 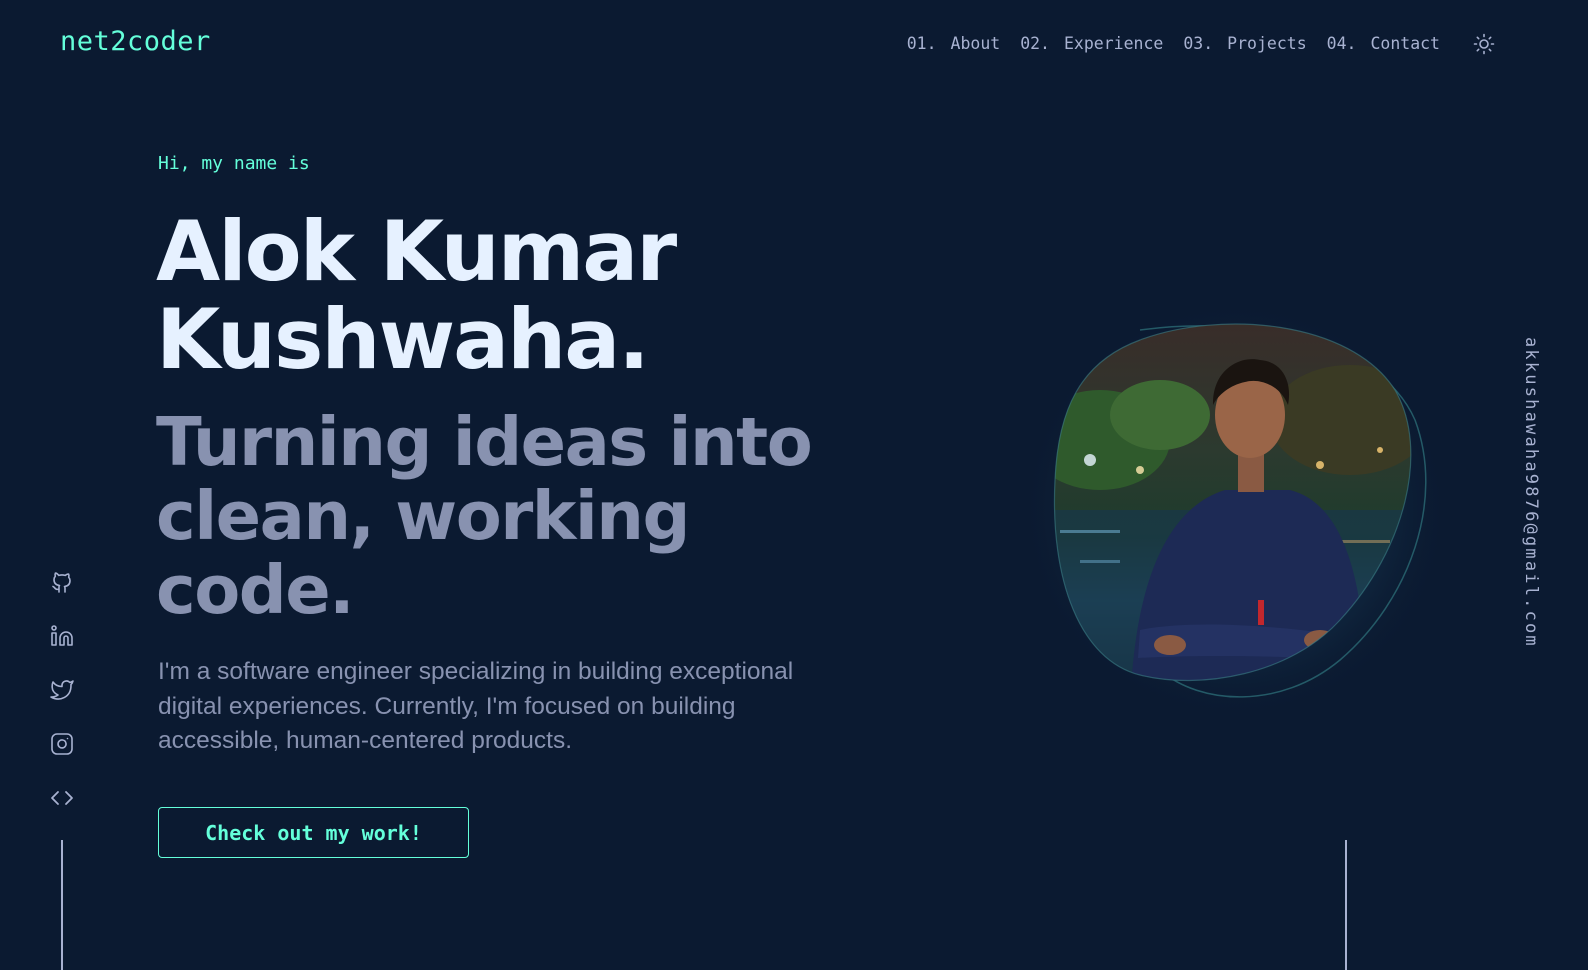 I want to click on github-icon, so click(x=61, y=582).